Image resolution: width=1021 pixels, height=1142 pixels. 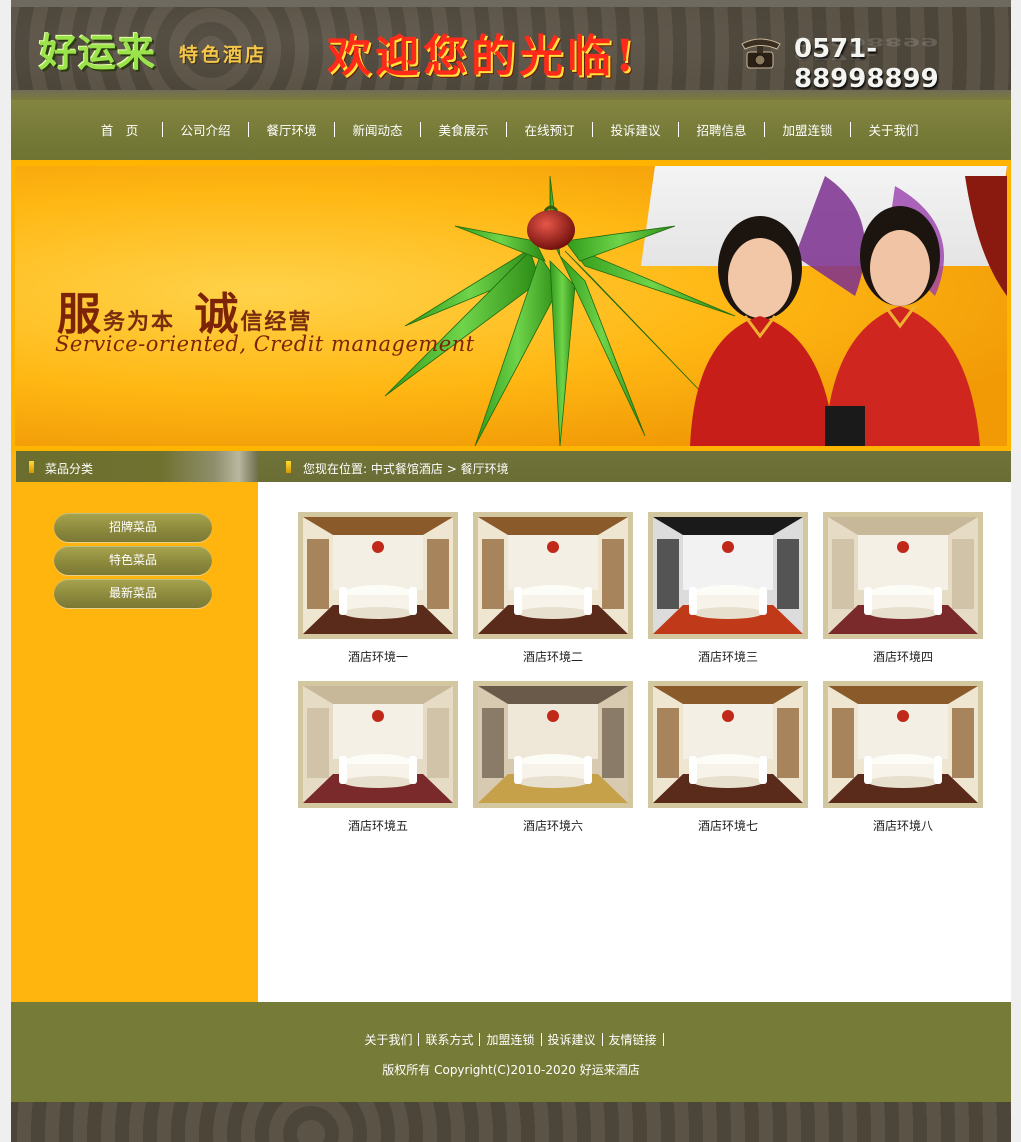 I want to click on nav-item: 加盟连锁, so click(x=807, y=131).